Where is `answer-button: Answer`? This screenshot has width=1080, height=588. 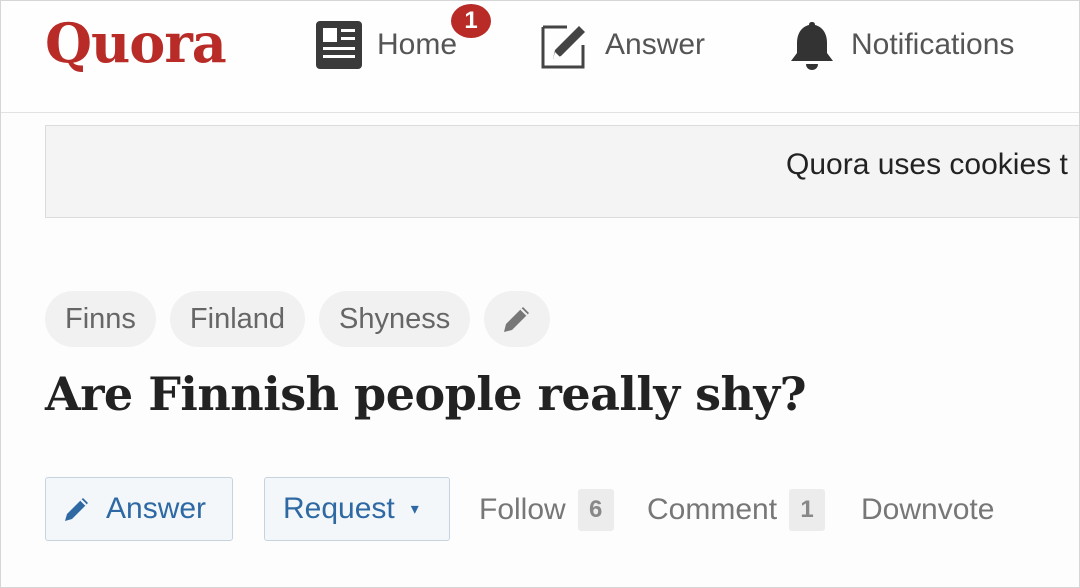
answer-button: Answer is located at coordinates (139, 509).